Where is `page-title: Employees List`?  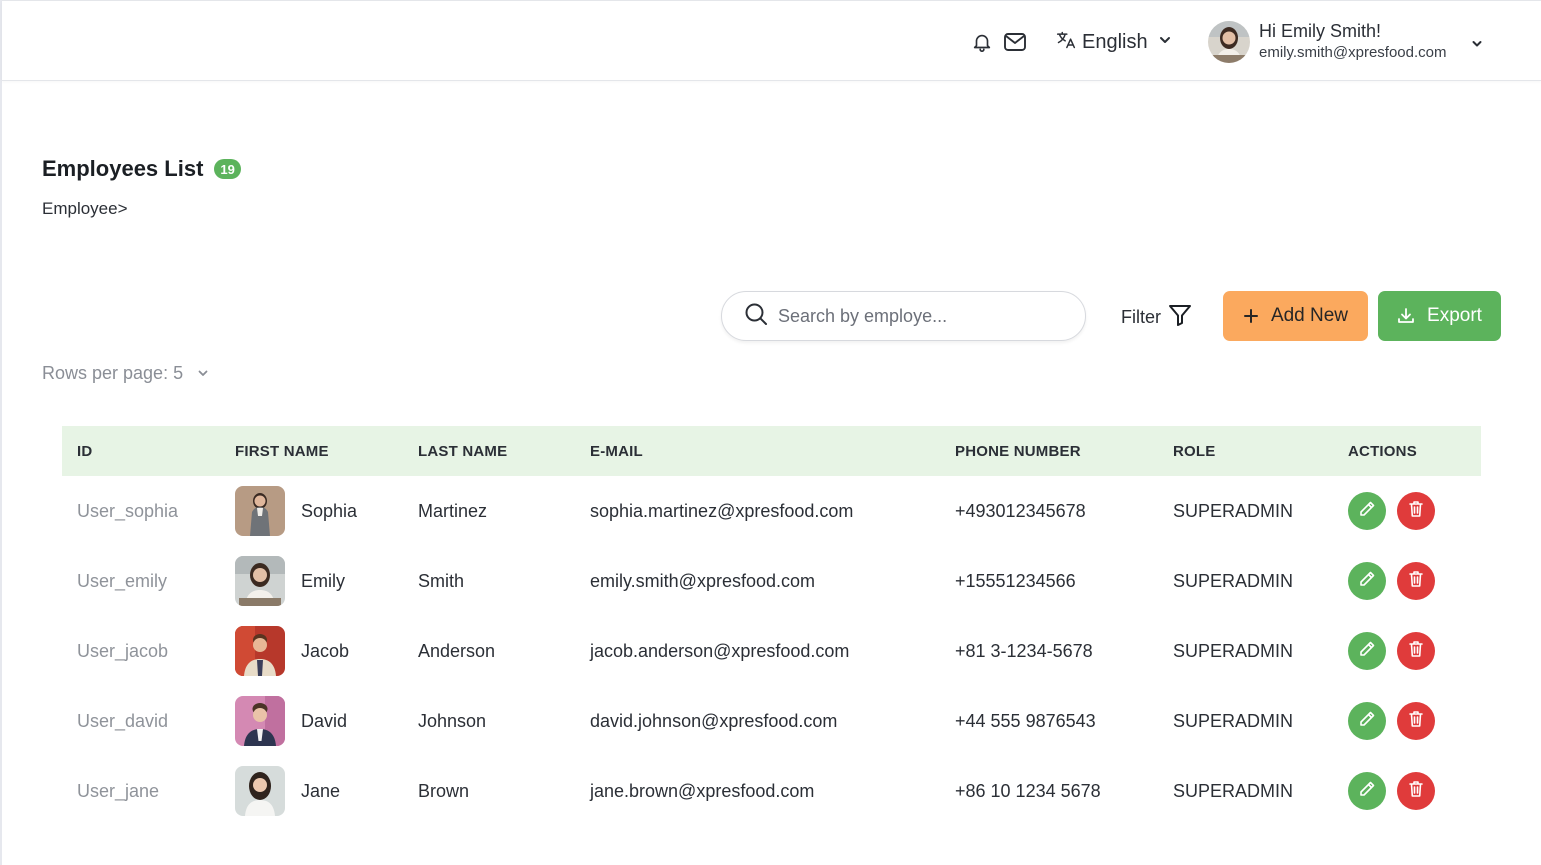 page-title: Employees List is located at coordinates (123, 168).